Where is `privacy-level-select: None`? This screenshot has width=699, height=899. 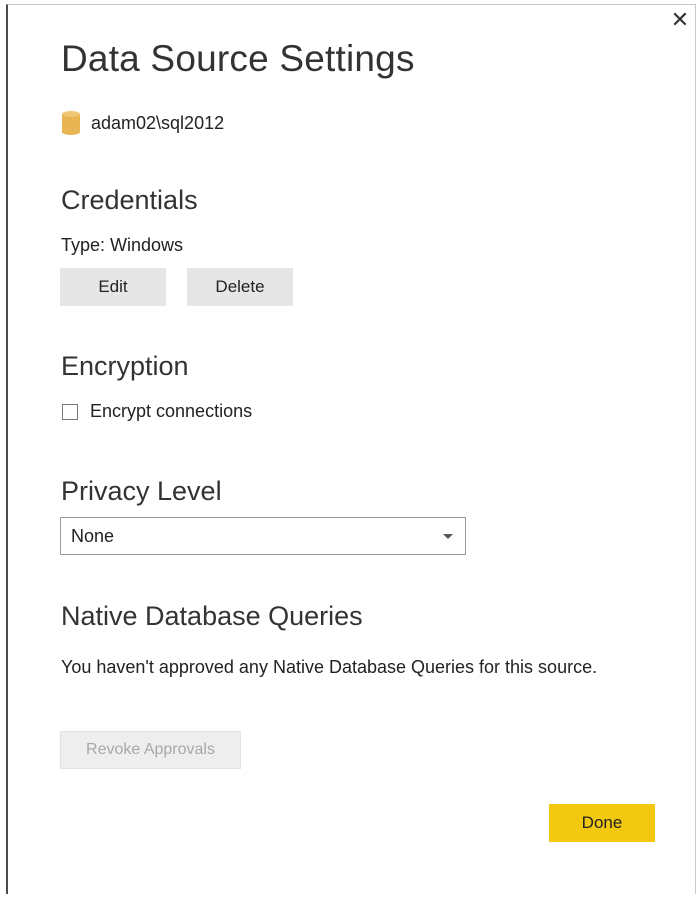 privacy-level-select: None is located at coordinates (263, 536).